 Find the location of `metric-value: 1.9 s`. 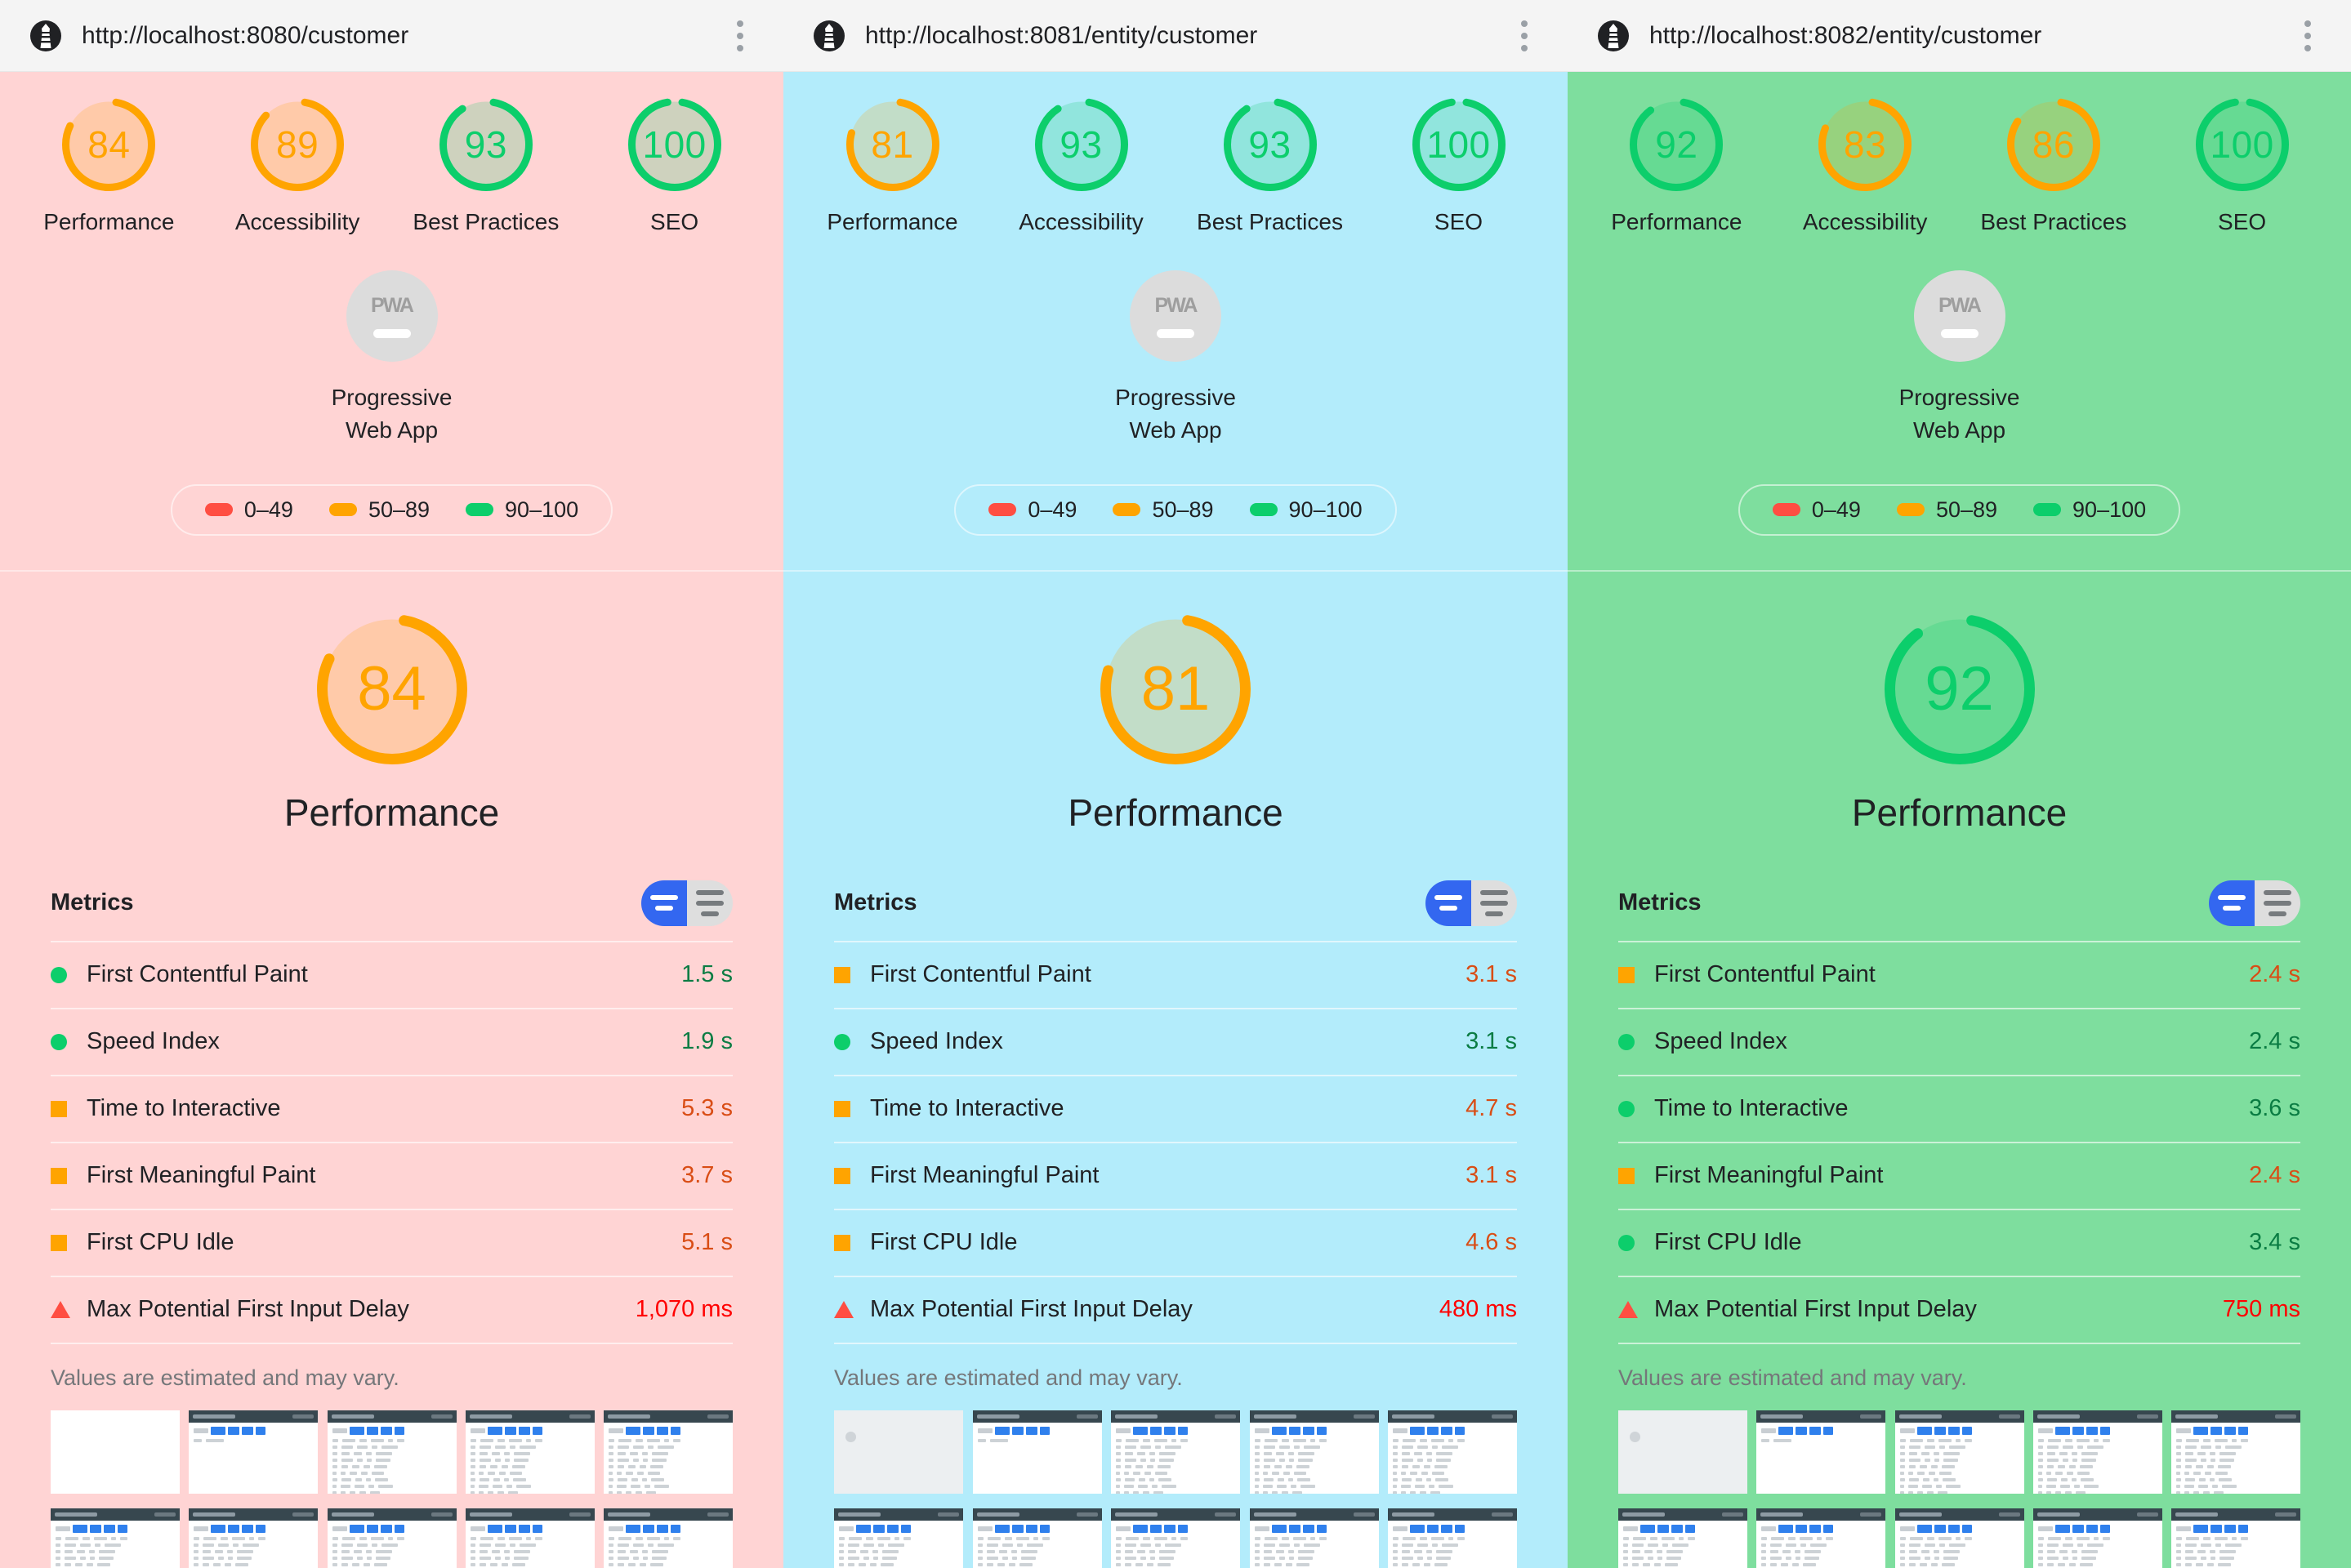

metric-value: 1.9 s is located at coordinates (707, 1041).